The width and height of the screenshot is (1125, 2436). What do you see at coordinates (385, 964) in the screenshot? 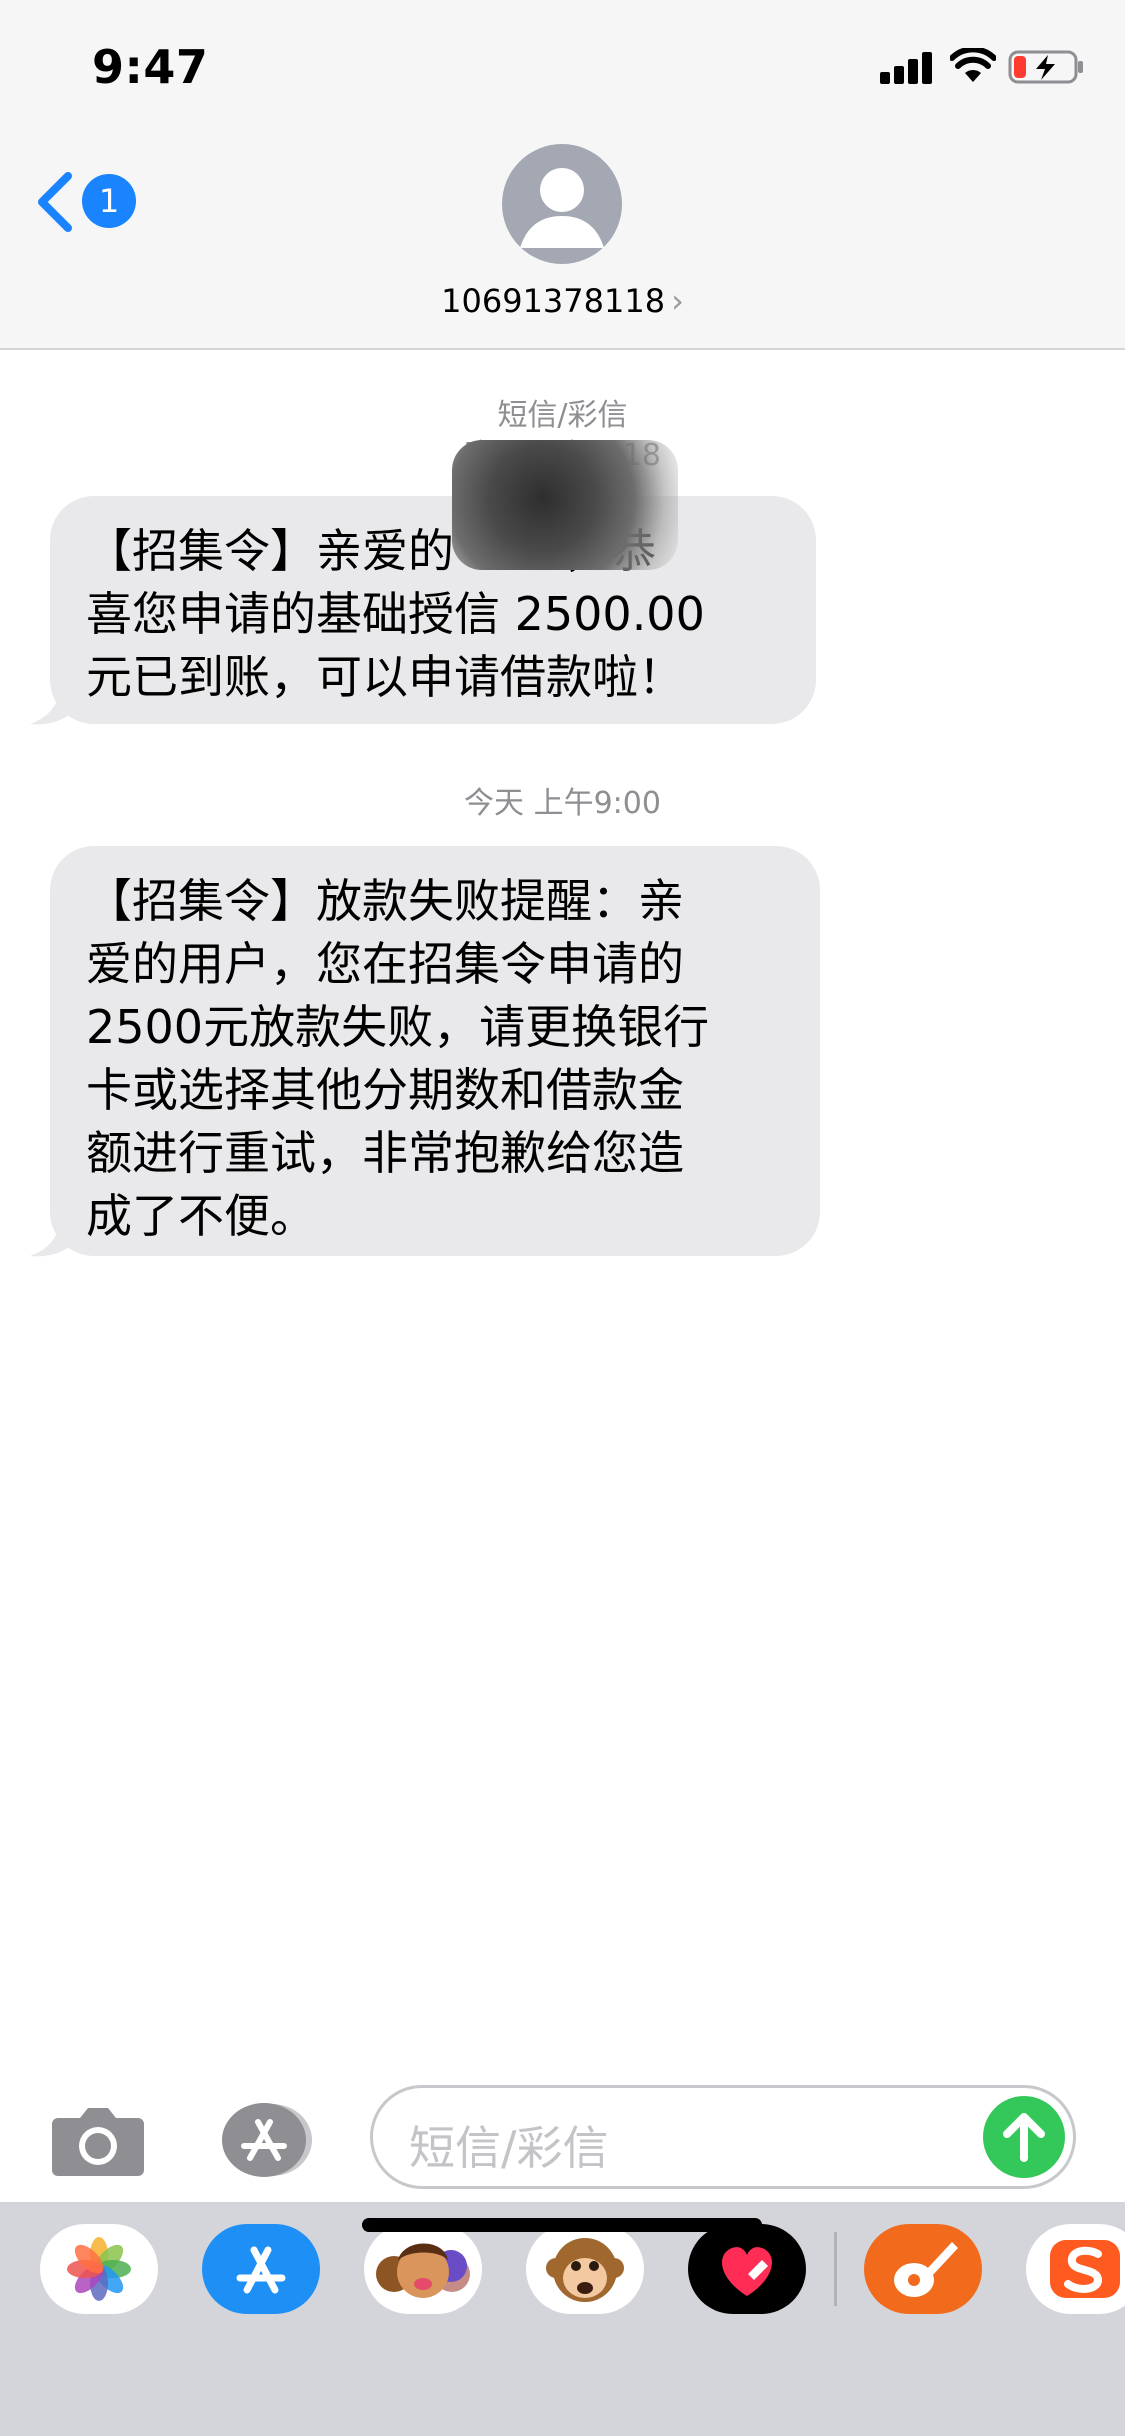
I see `message-line: 爱的用户，您在招集令申请的` at bounding box center [385, 964].